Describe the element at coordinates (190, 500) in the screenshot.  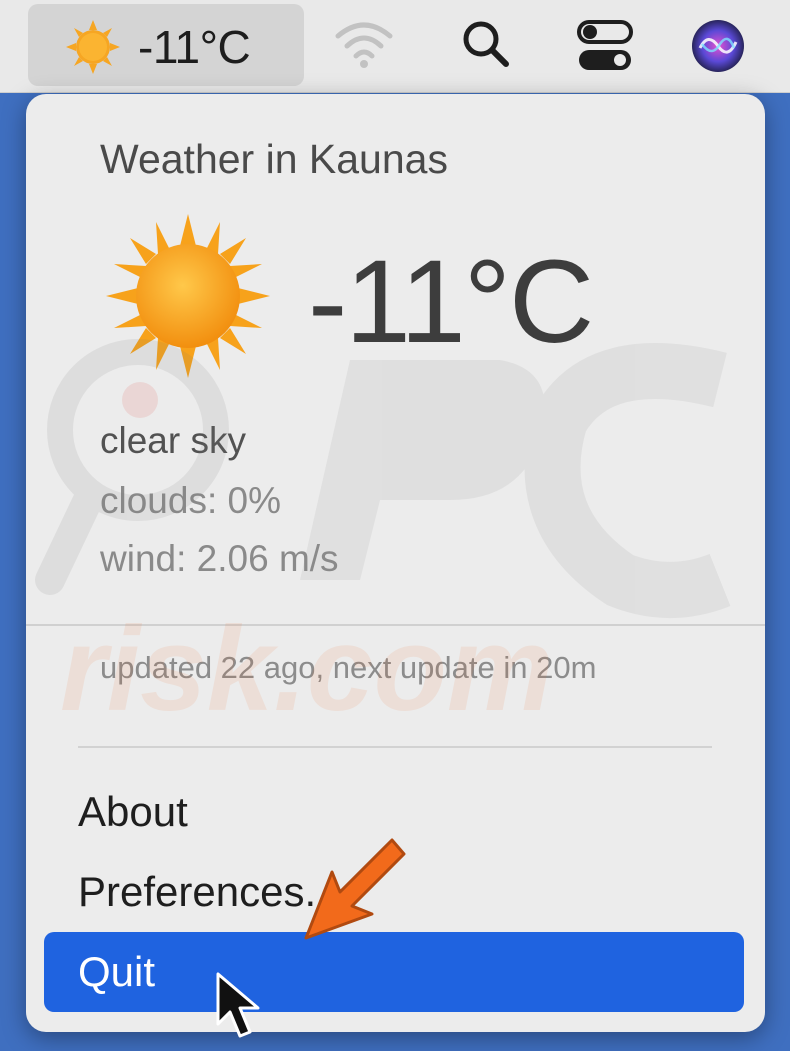
I see `clouds-value: clouds: 0%` at that location.